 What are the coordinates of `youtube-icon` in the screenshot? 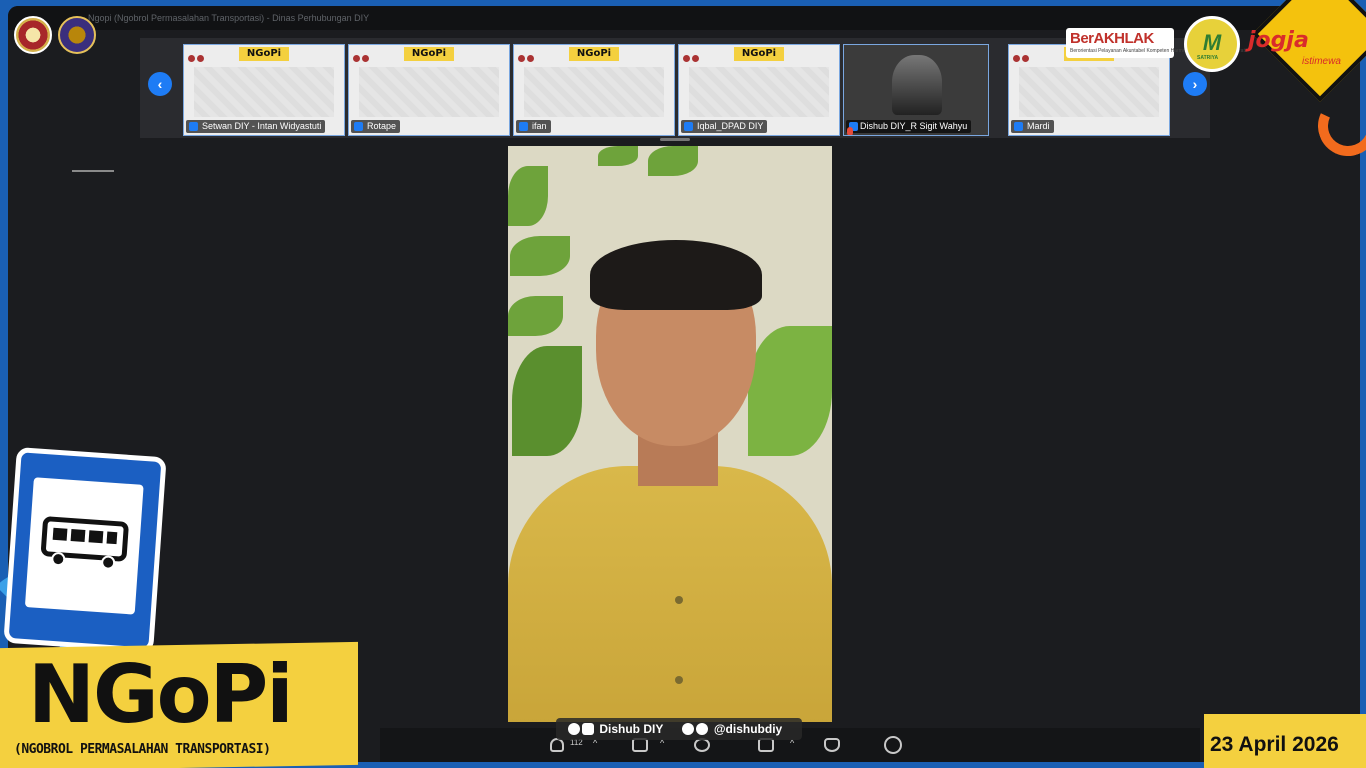 It's located at (588, 729).